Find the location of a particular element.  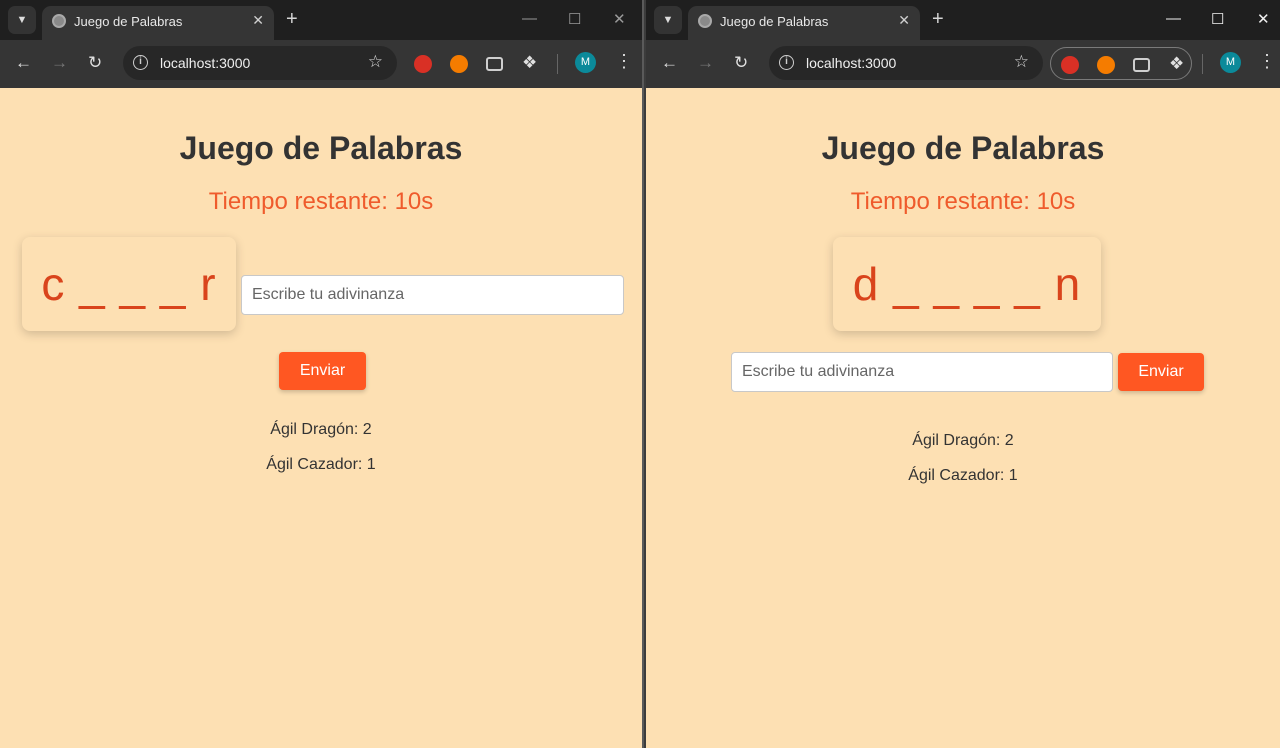

word-card: c _ _ _ r is located at coordinates (129, 284).